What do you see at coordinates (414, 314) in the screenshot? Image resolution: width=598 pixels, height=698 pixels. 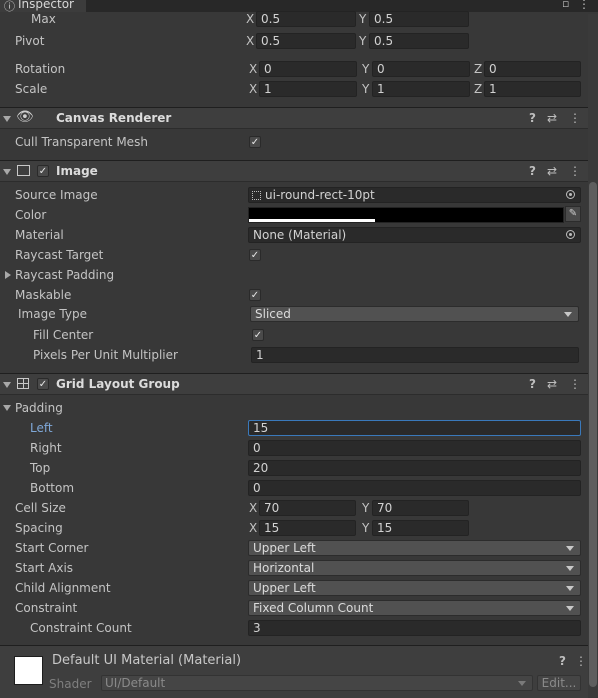 I see `image-type-dropdown: Sliced` at bounding box center [414, 314].